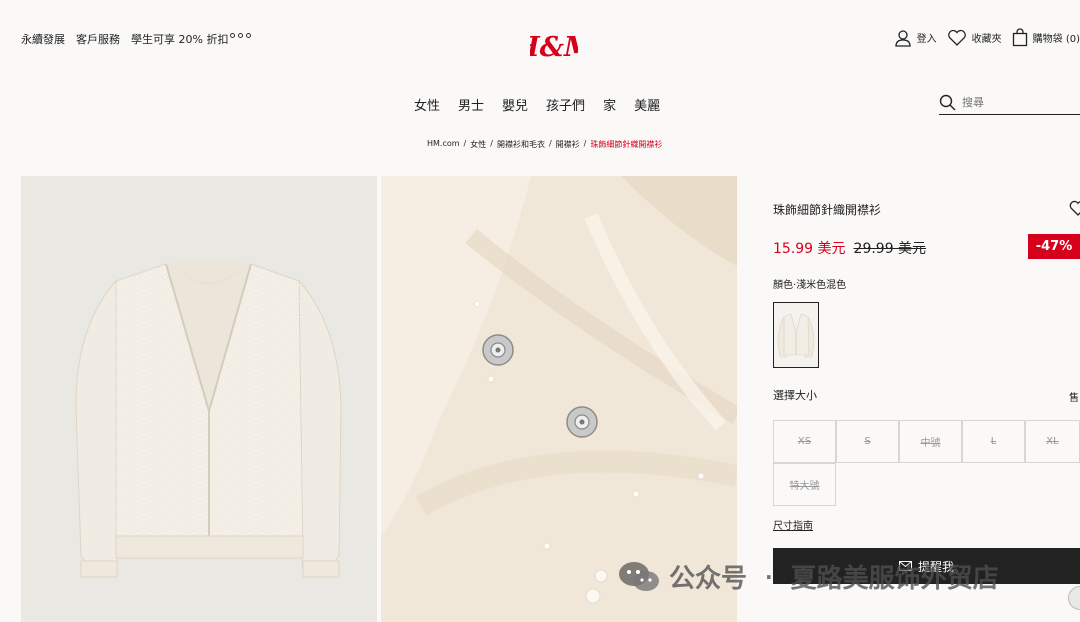 The width and height of the screenshot is (1080, 622). Describe the element at coordinates (930, 441) in the screenshot. I see `size-option-m: 中號` at that location.